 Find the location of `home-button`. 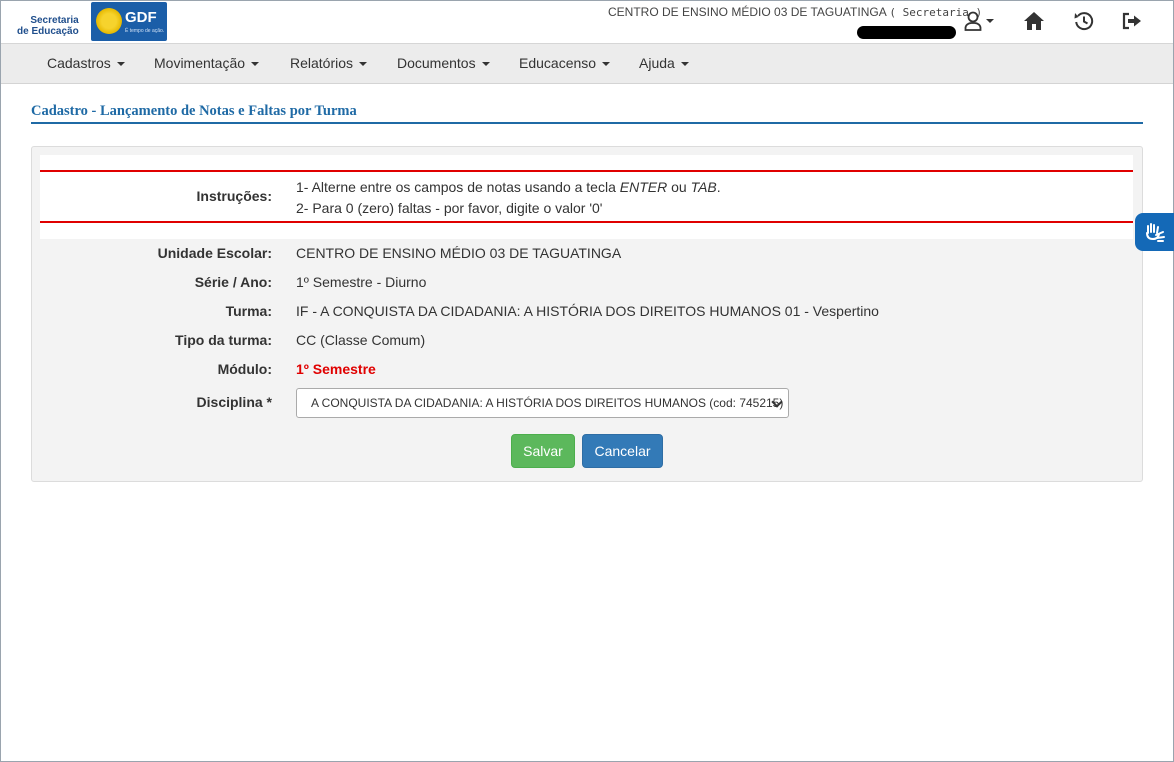

home-button is located at coordinates (1034, 21).